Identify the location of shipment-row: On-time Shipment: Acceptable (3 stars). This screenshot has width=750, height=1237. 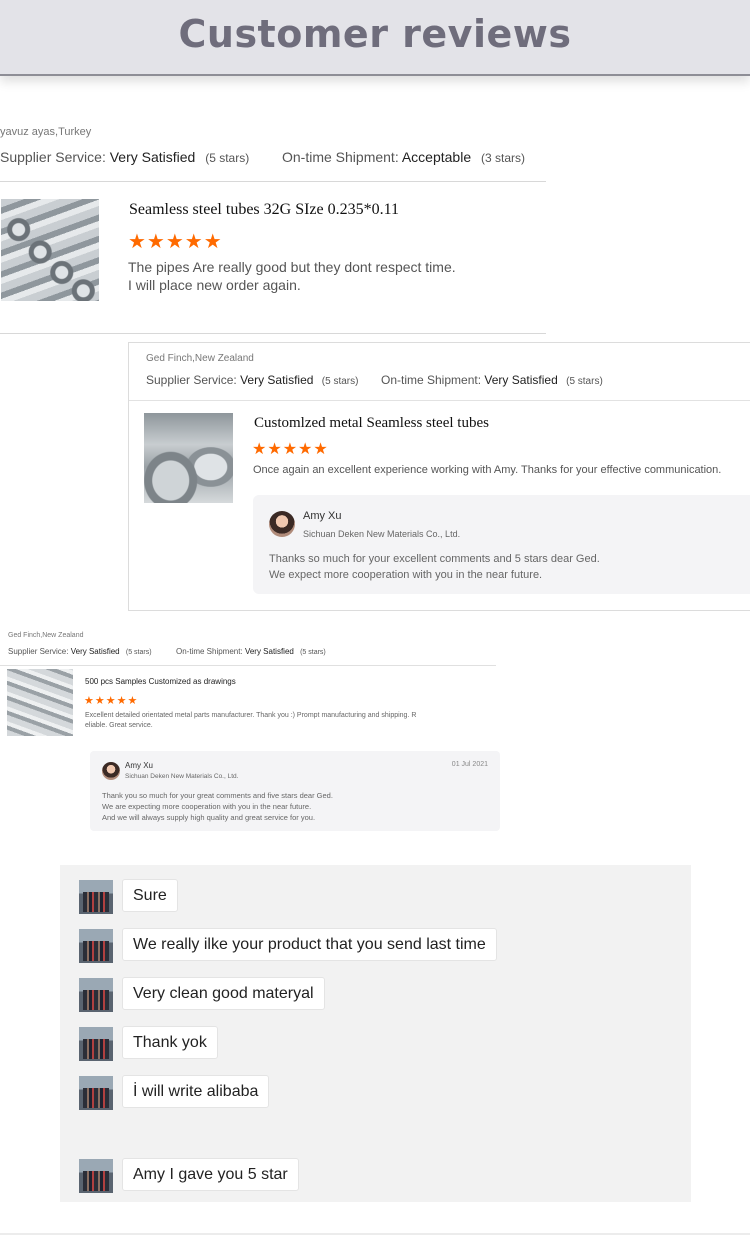
(403, 157).